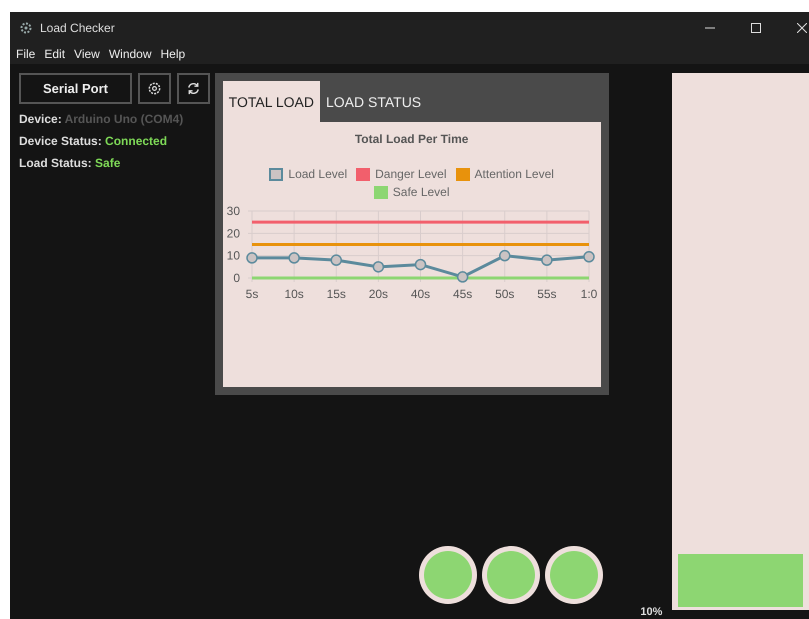 The width and height of the screenshot is (809, 619). What do you see at coordinates (107, 163) in the screenshot?
I see `load-status-value: Safe` at bounding box center [107, 163].